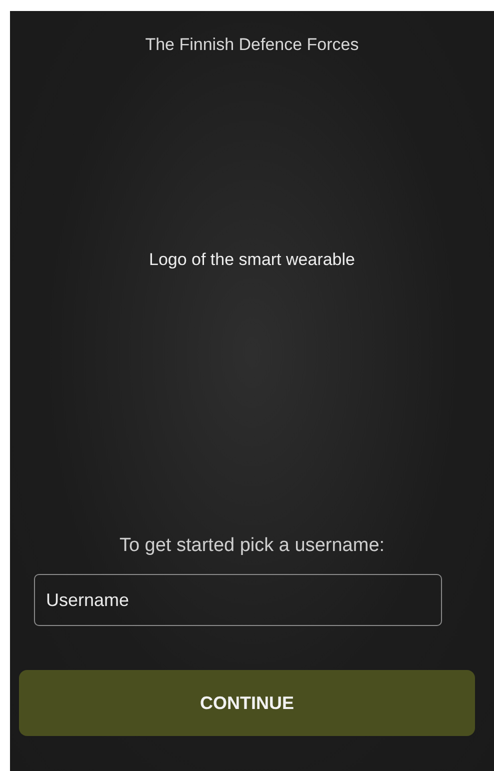  Describe the element at coordinates (247, 703) in the screenshot. I see `continue-button: CONTINUE` at that location.